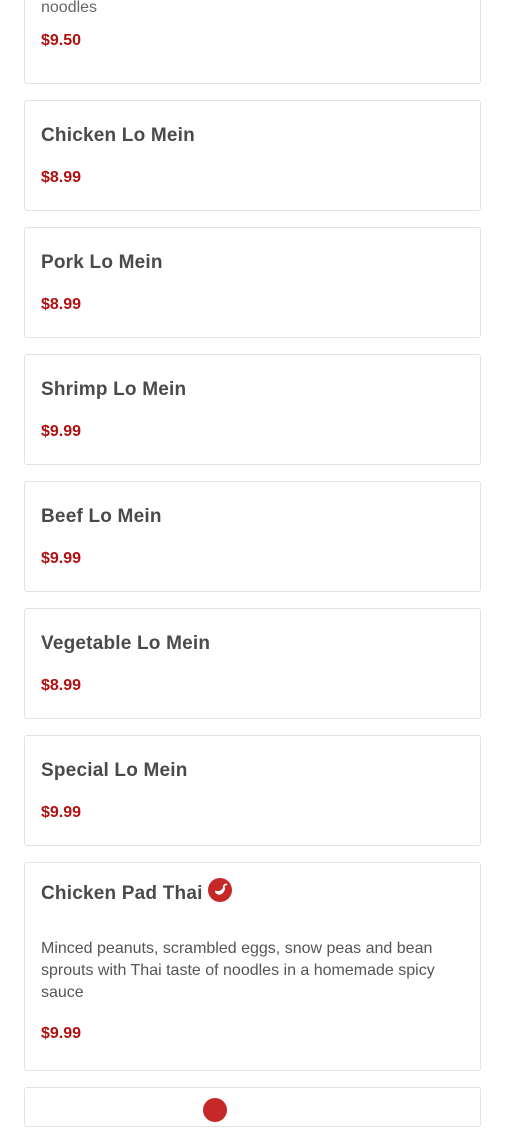  What do you see at coordinates (126, 643) in the screenshot?
I see `menu-item-name: Vegetable Lo Mein` at bounding box center [126, 643].